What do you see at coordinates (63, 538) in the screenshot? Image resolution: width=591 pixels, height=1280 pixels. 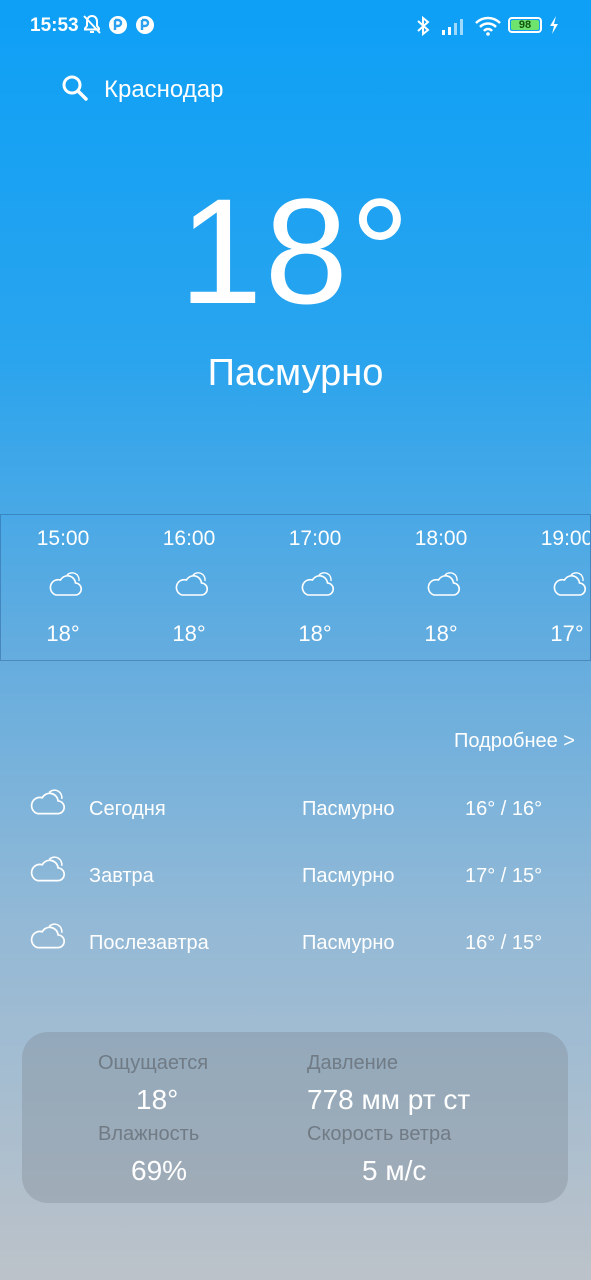 I see `hour-time: 15:00` at bounding box center [63, 538].